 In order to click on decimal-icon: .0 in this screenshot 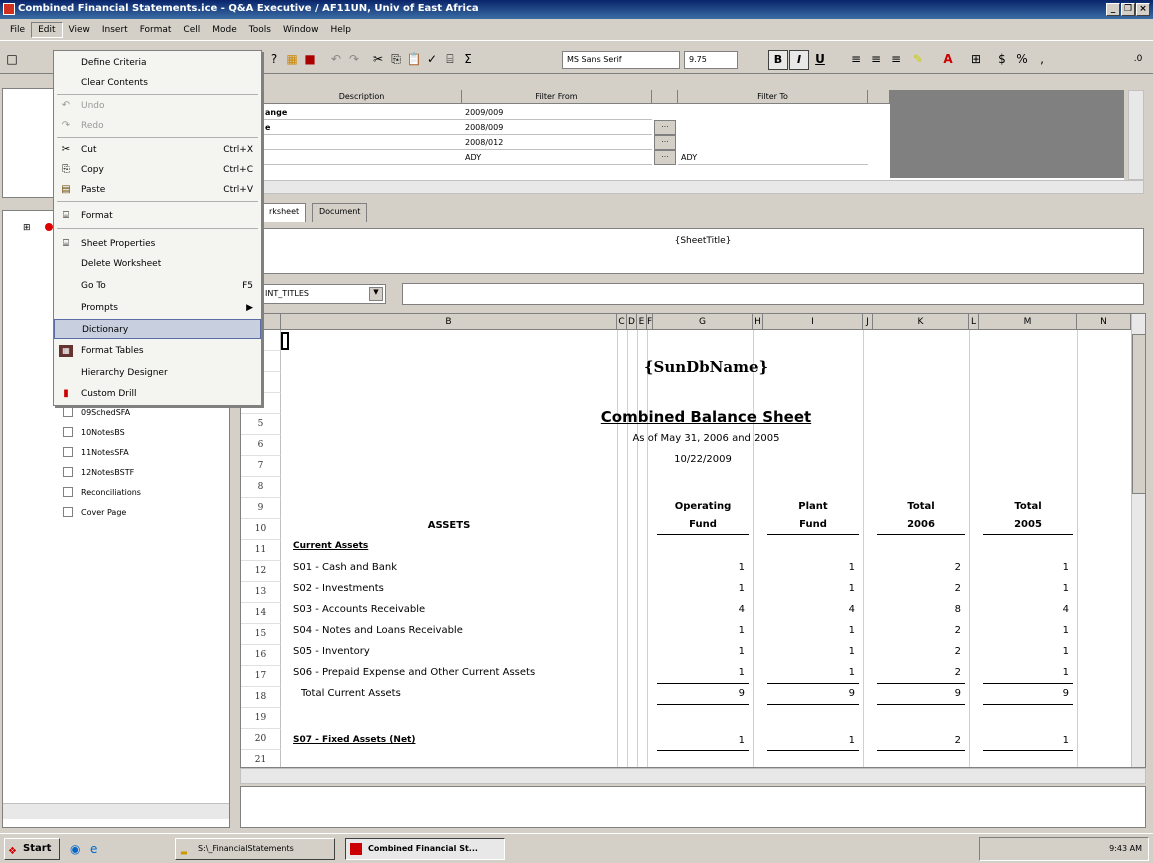, I will do `click(1138, 59)`.